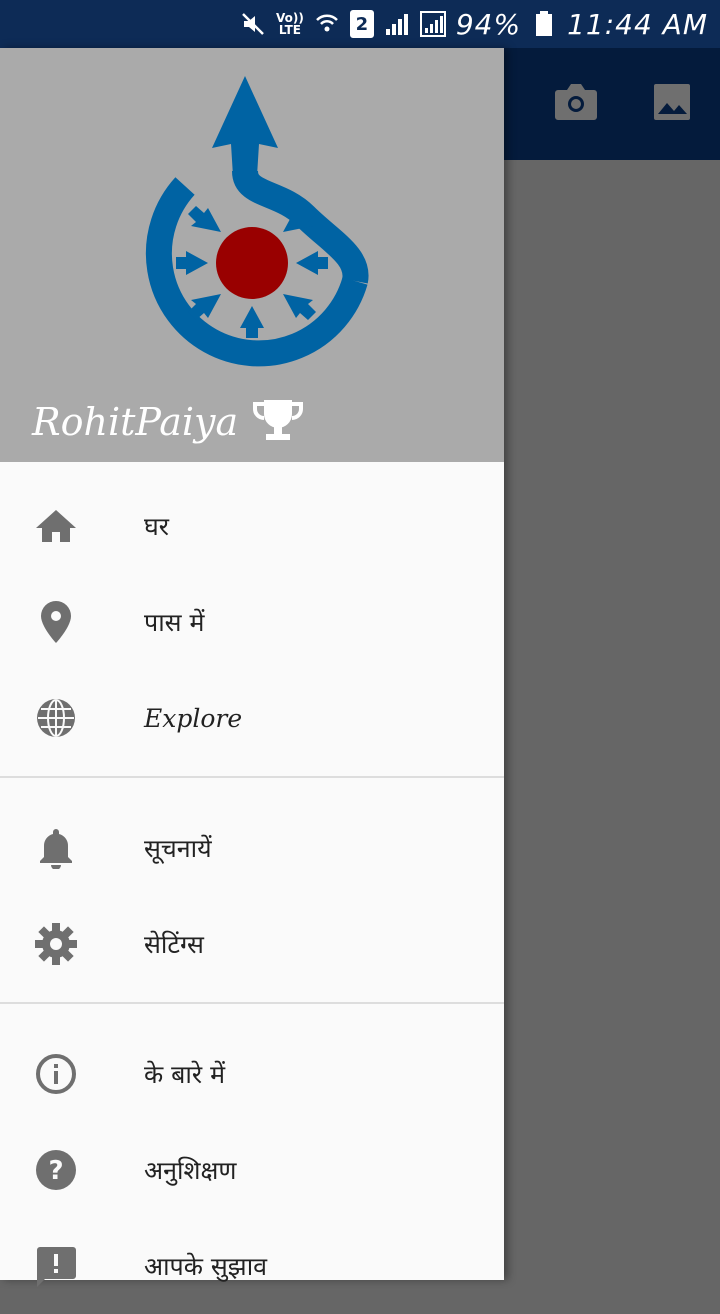  What do you see at coordinates (174, 944) in the screenshot?
I see `menu-label-settings: सेटिंग्स` at bounding box center [174, 944].